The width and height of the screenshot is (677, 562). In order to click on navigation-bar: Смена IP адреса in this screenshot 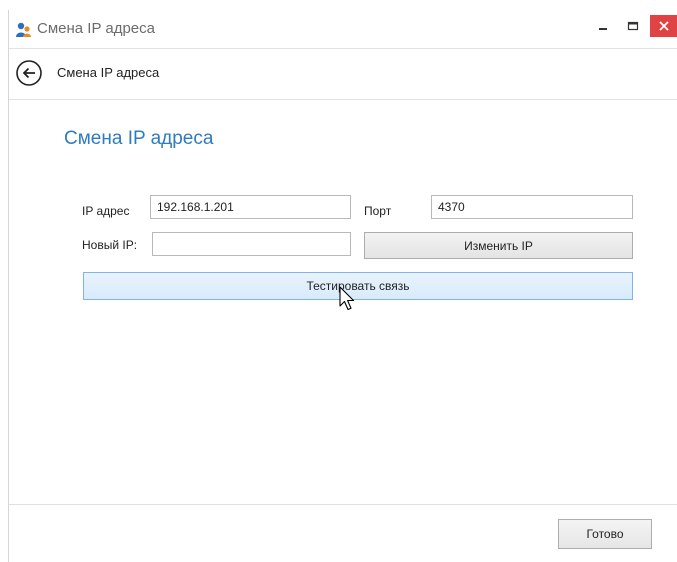, I will do `click(343, 74)`.